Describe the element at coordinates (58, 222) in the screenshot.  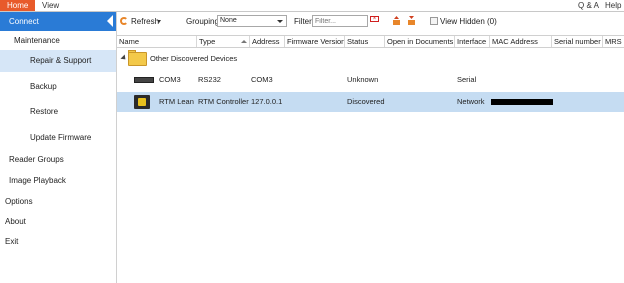
I see `sidebar-item-about: About` at that location.